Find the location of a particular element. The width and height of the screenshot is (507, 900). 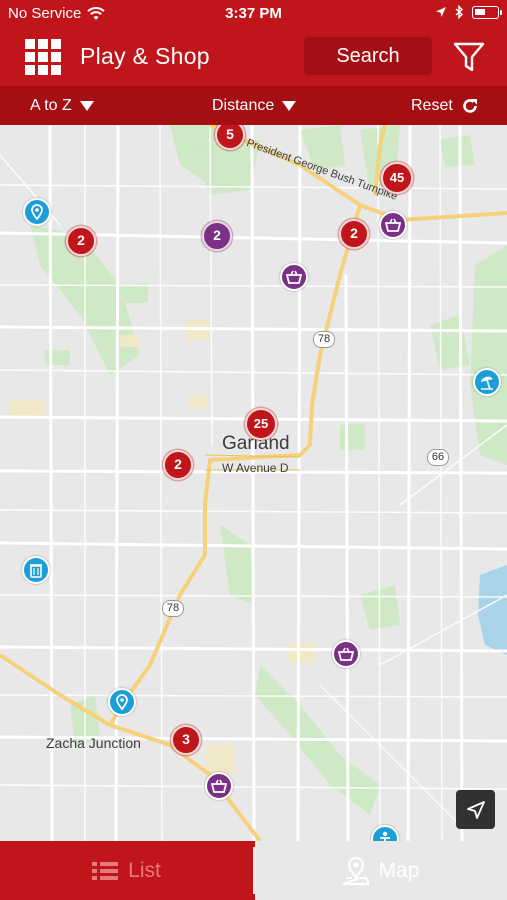

location-arrow-icon is located at coordinates (441, 12).